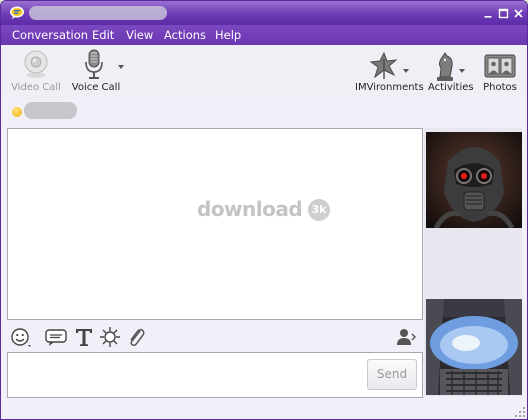 This screenshot has width=528, height=420. Describe the element at coordinates (50, 35) in the screenshot. I see `menu-conversation: Conversation` at that location.